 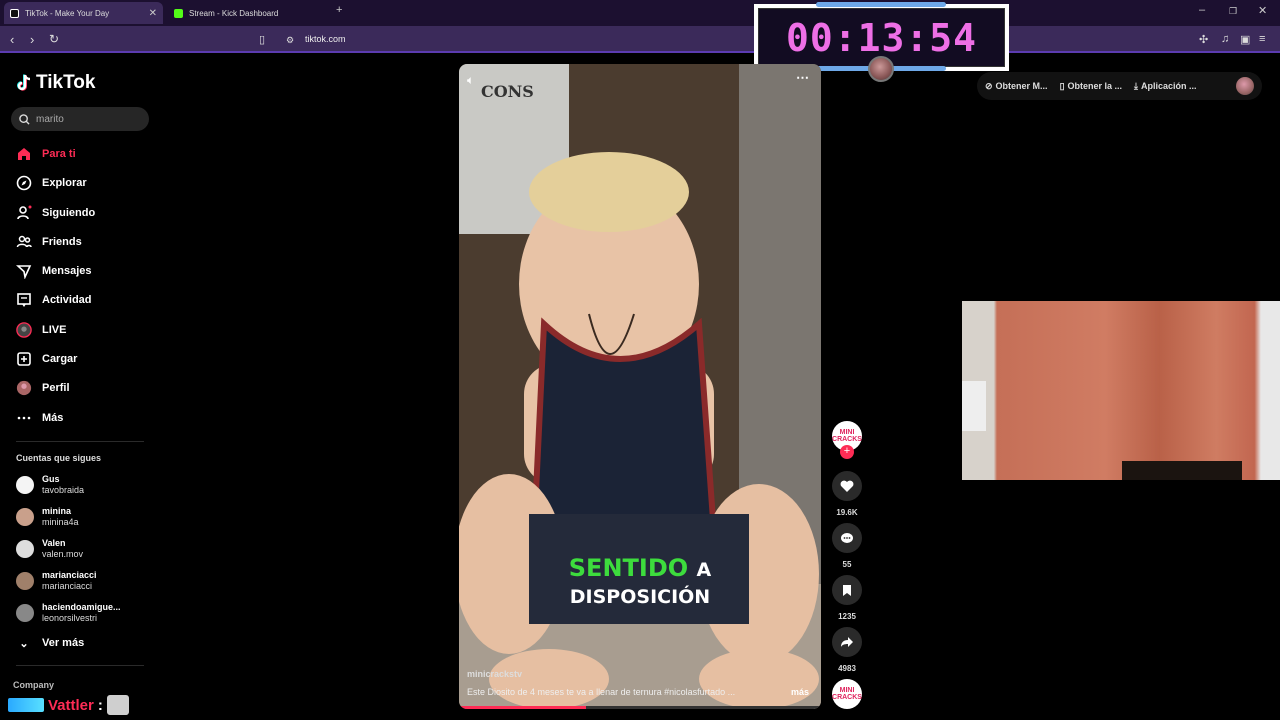 I want to click on sidebar-item-friends: Friends, so click(x=49, y=242).